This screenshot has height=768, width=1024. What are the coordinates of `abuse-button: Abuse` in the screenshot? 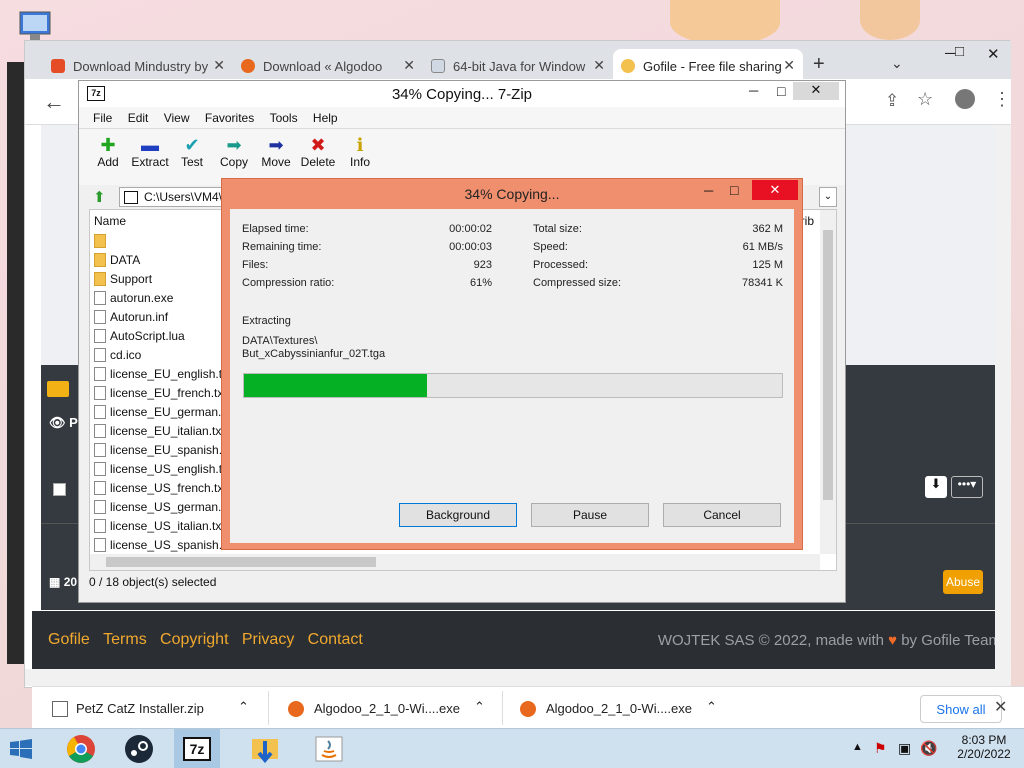 It's located at (963, 582).